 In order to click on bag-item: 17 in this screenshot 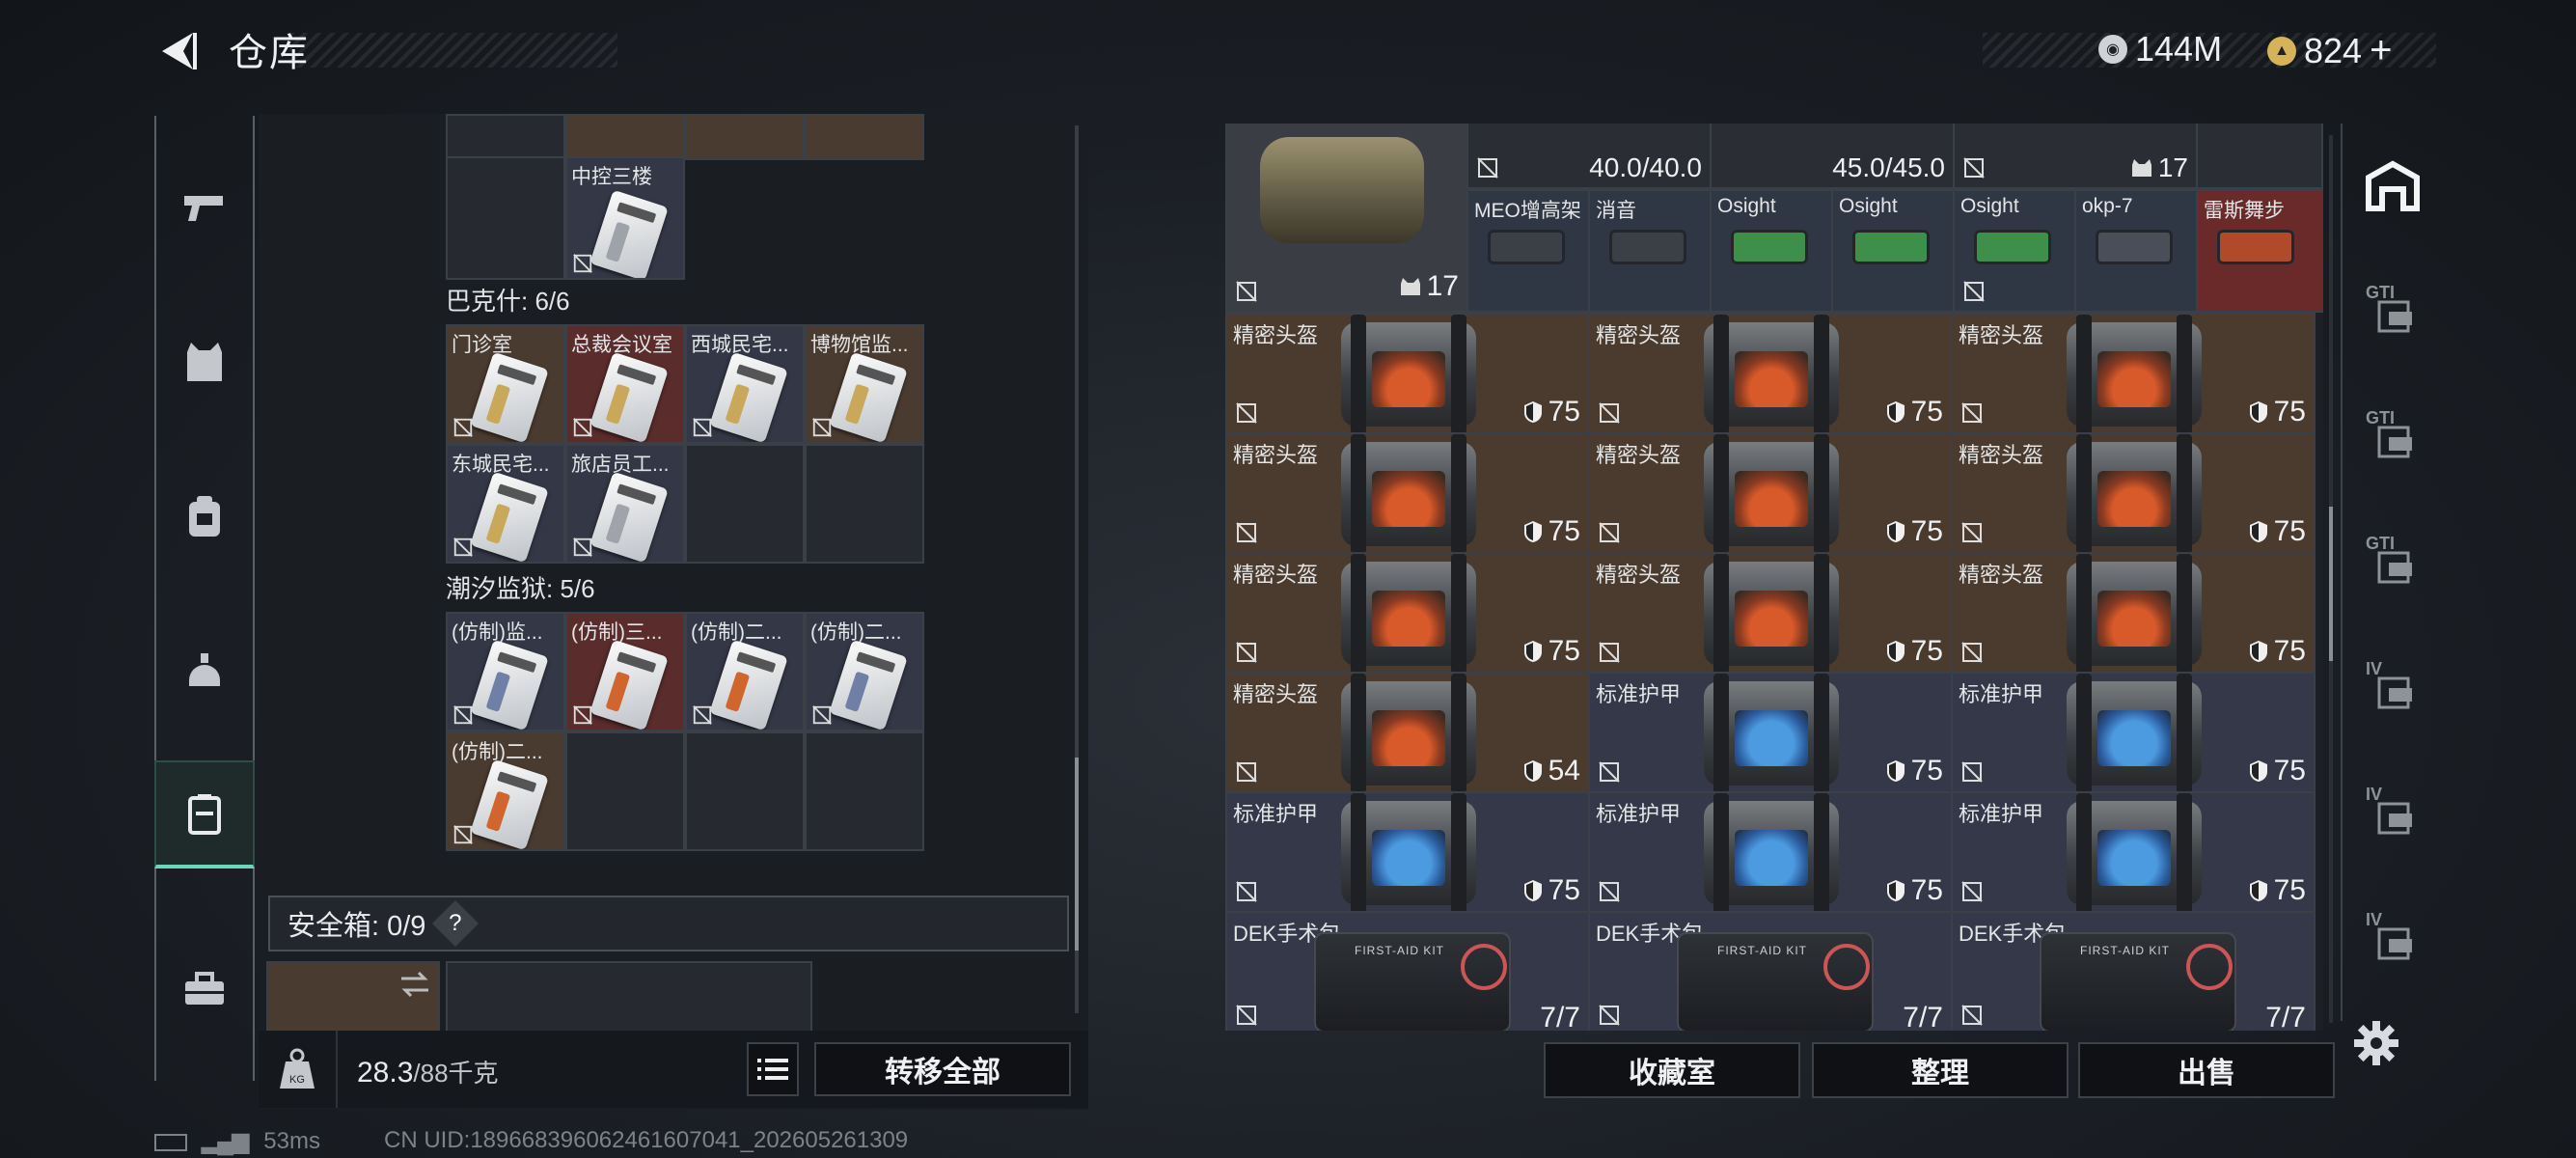, I will do `click(1346, 218)`.